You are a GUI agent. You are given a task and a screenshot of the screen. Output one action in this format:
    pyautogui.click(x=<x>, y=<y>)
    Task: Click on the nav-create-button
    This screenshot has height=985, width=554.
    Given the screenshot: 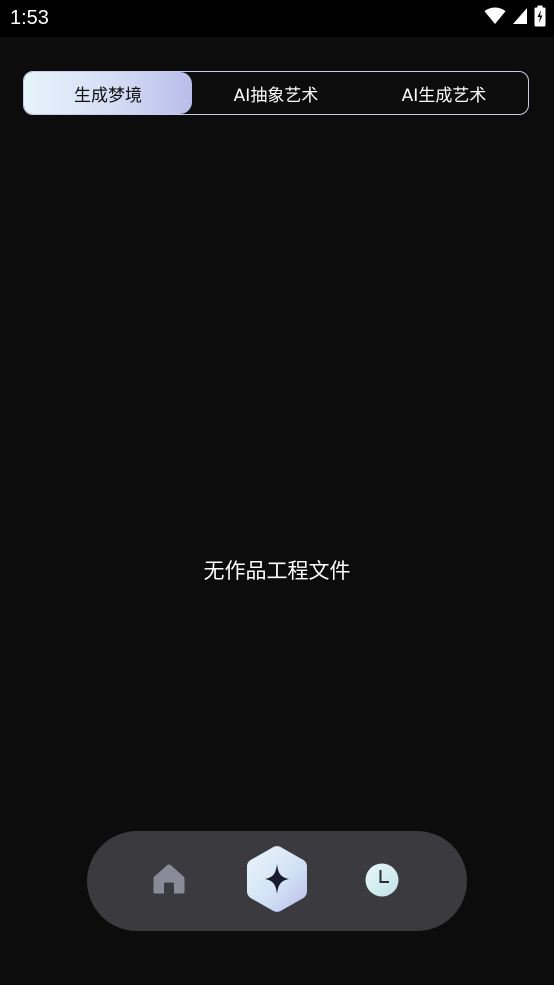 What is the action you would take?
    pyautogui.click(x=277, y=881)
    